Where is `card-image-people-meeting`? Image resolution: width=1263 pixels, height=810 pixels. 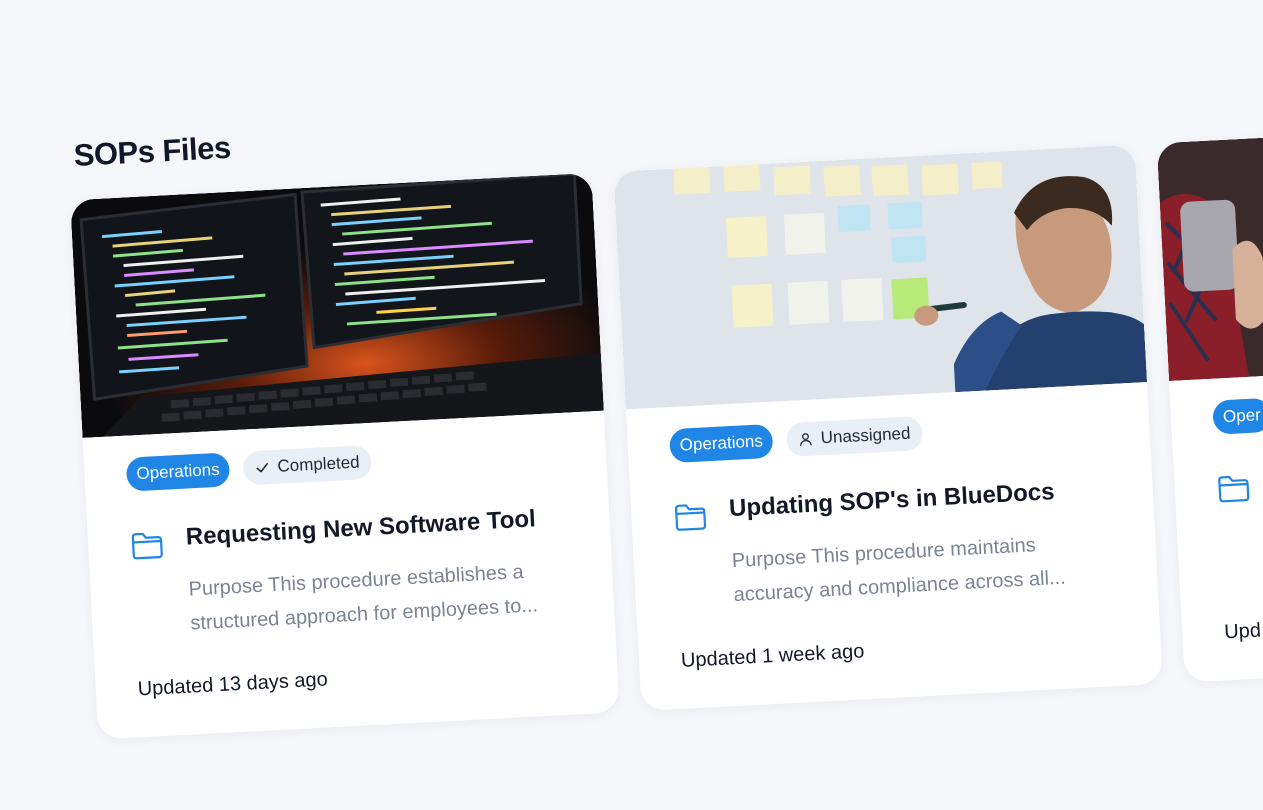 card-image-people-meeting is located at coordinates (1209, 248).